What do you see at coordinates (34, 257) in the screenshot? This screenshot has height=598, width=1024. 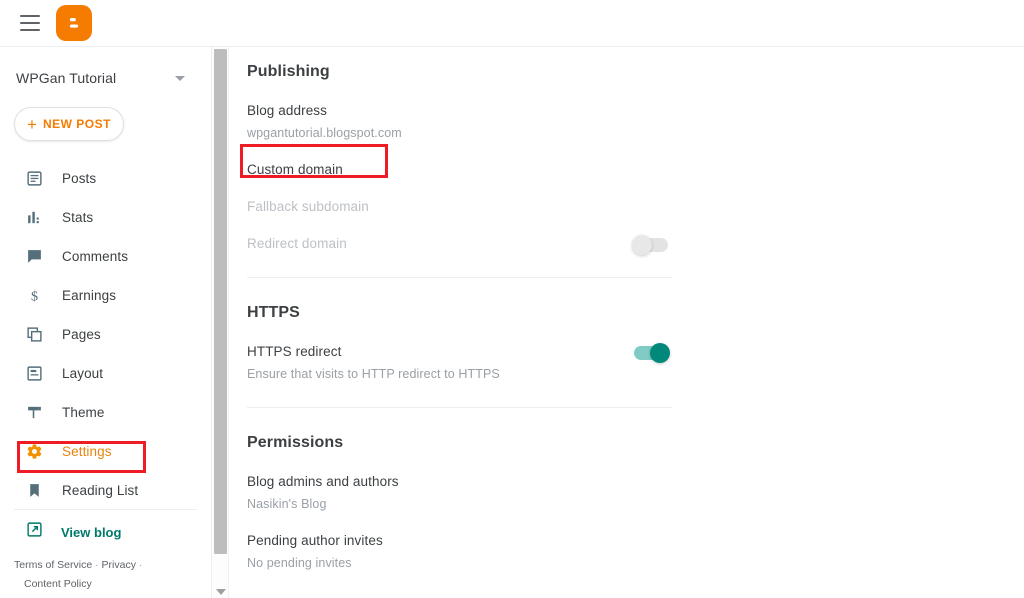 I see `comments-icon` at bounding box center [34, 257].